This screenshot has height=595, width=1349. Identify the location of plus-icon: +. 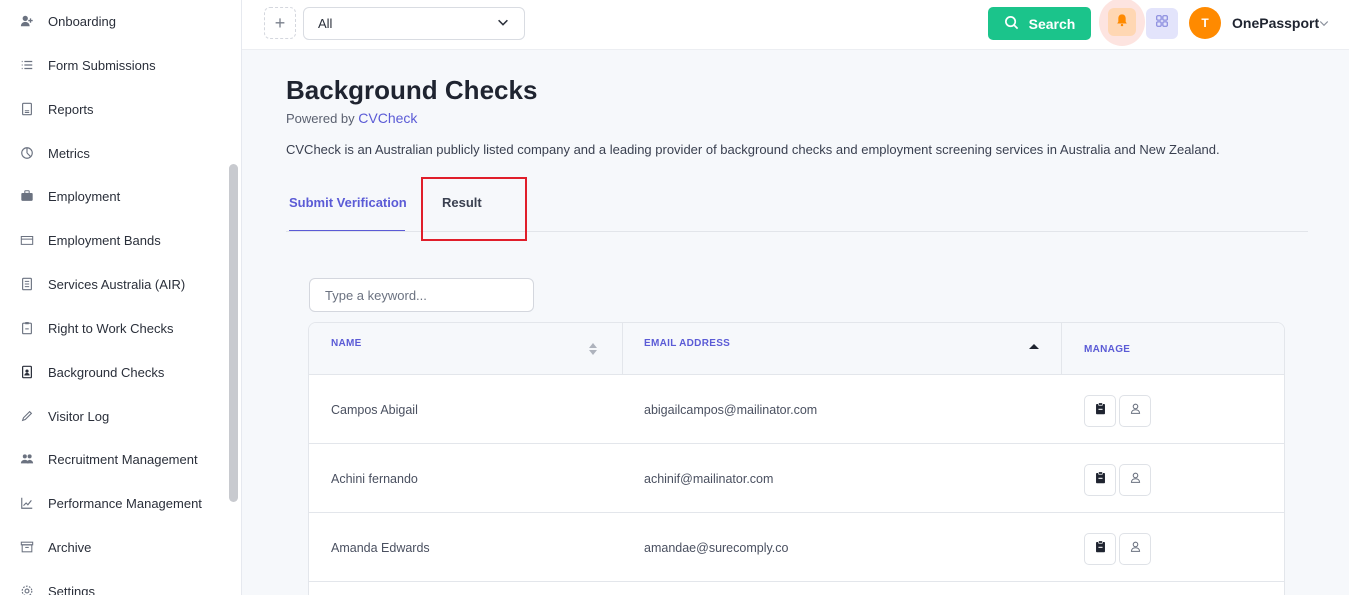
(280, 22).